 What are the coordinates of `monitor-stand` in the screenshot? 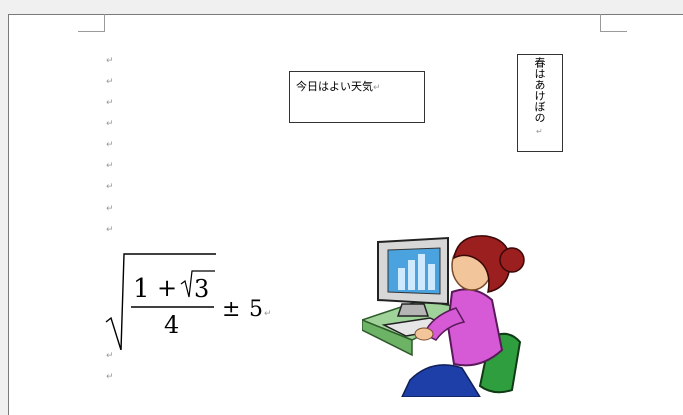 It's located at (413, 310).